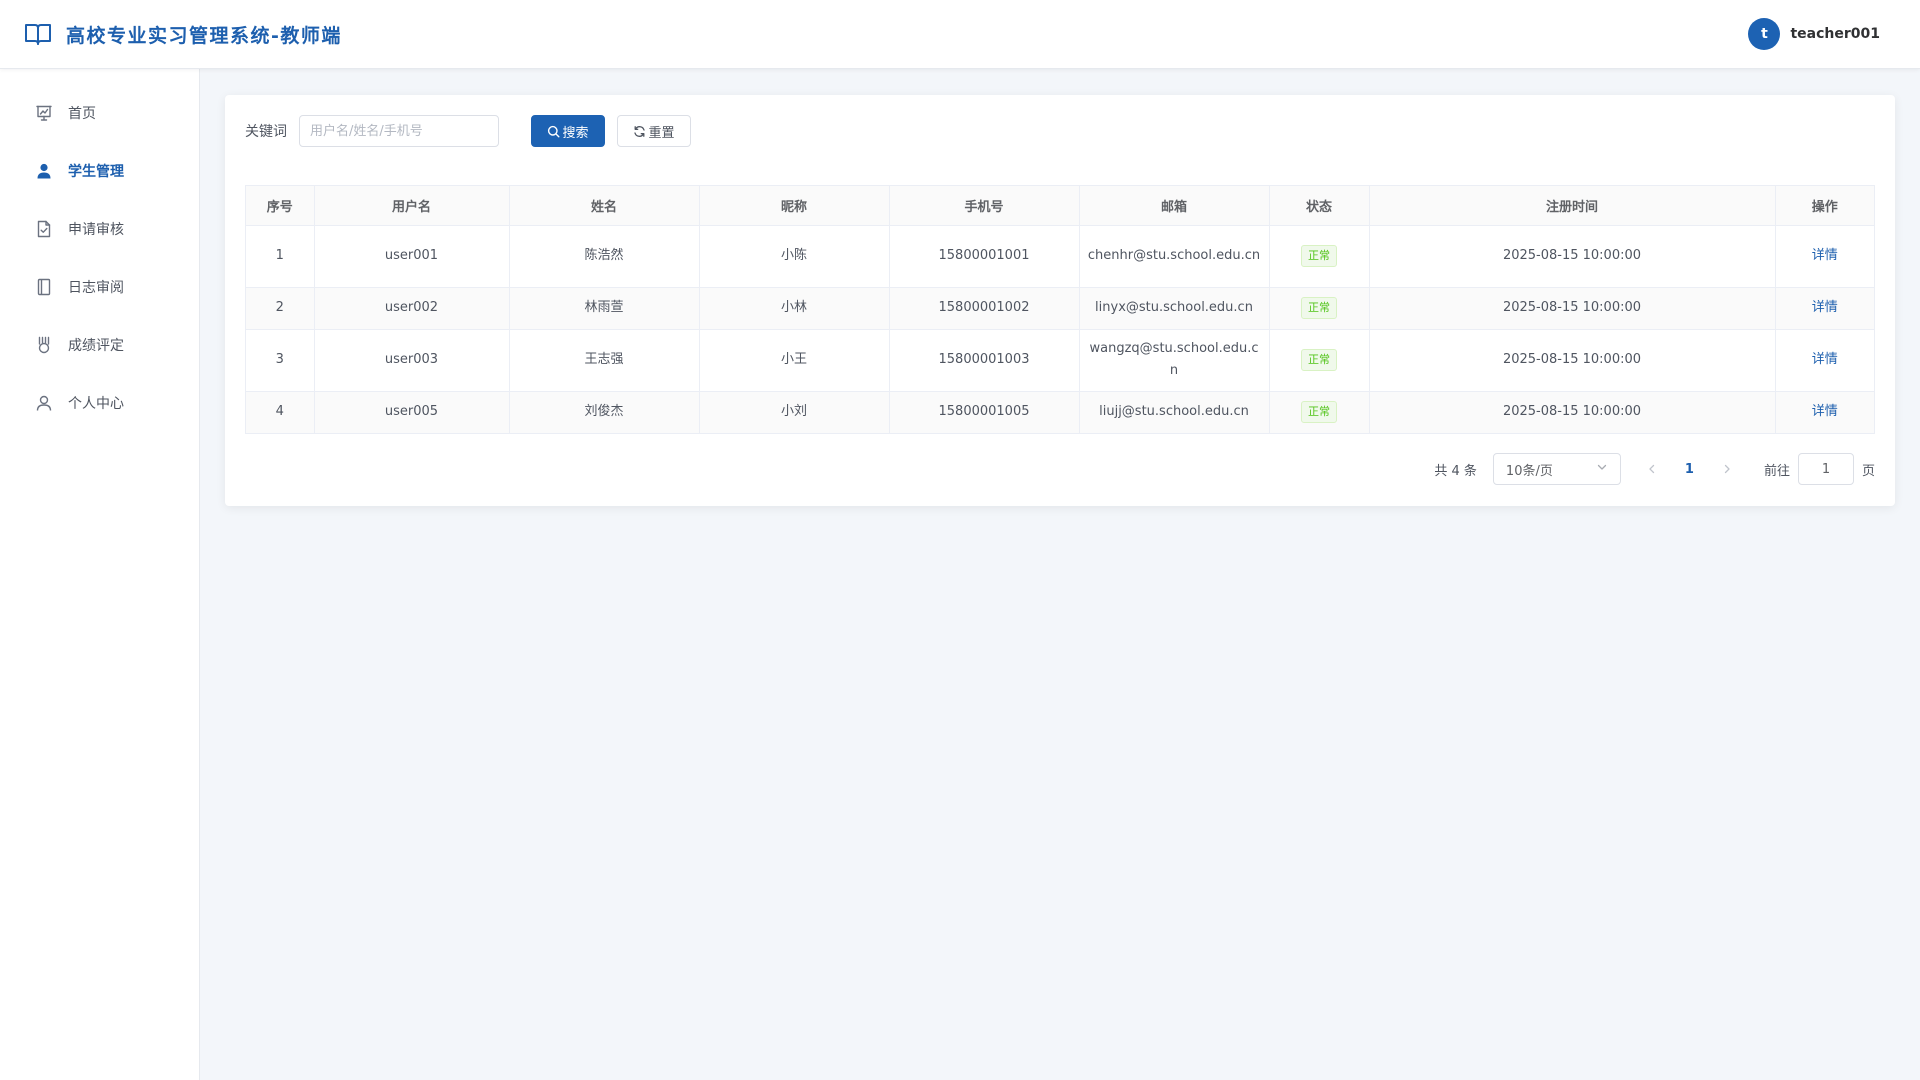  Describe the element at coordinates (96, 404) in the screenshot. I see `sidebar-item-label: 个人中心` at that location.